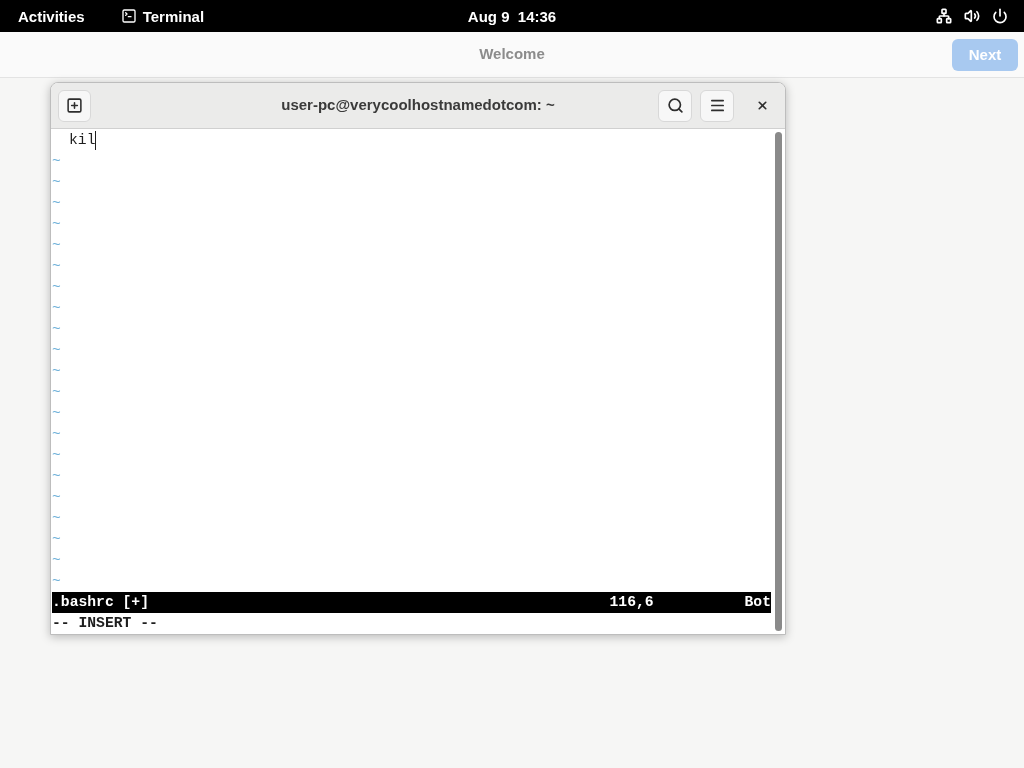 Image resolution: width=1024 pixels, height=768 pixels. I want to click on welcome-title: Welcome, so click(512, 54).